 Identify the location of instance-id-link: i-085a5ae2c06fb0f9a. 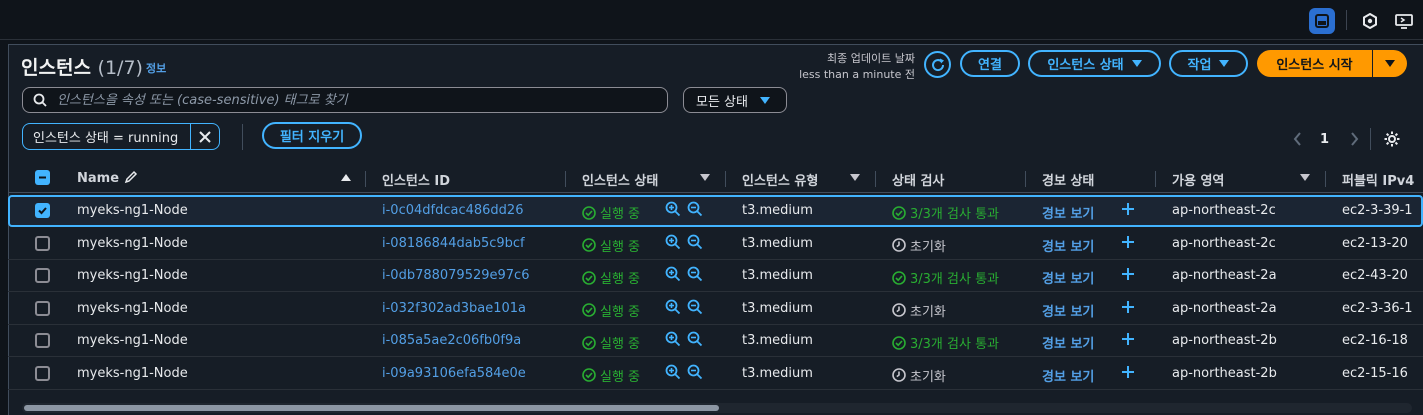
(451, 340).